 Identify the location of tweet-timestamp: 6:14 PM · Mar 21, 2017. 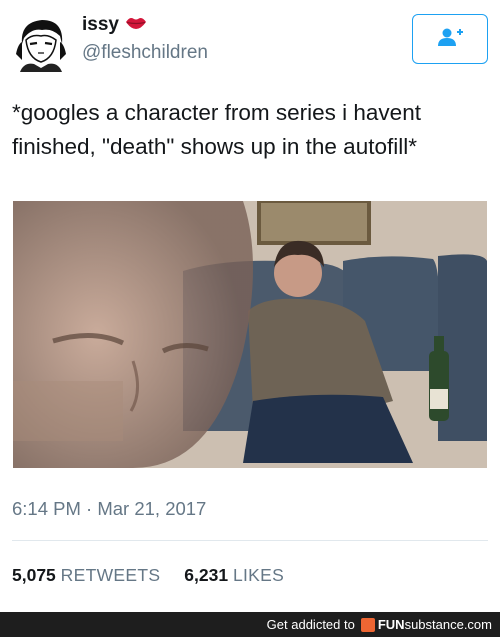
(109, 509).